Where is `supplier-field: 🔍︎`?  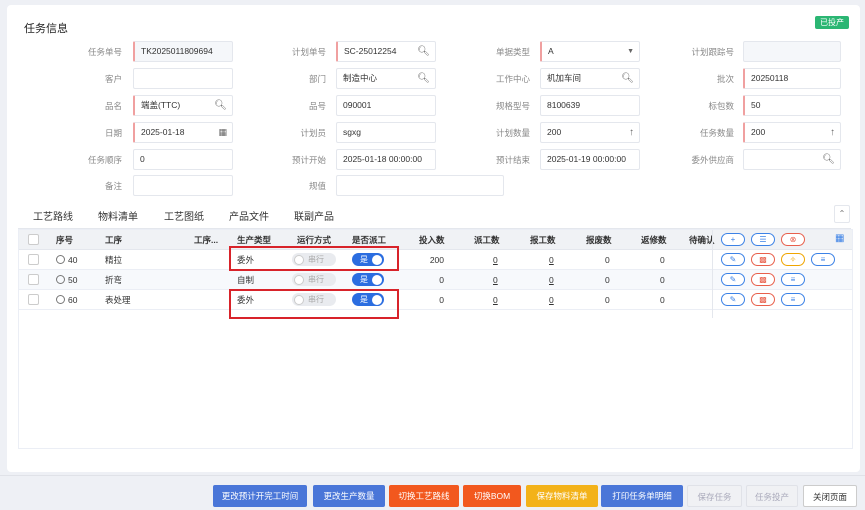
supplier-field: 🔍︎ is located at coordinates (792, 159).